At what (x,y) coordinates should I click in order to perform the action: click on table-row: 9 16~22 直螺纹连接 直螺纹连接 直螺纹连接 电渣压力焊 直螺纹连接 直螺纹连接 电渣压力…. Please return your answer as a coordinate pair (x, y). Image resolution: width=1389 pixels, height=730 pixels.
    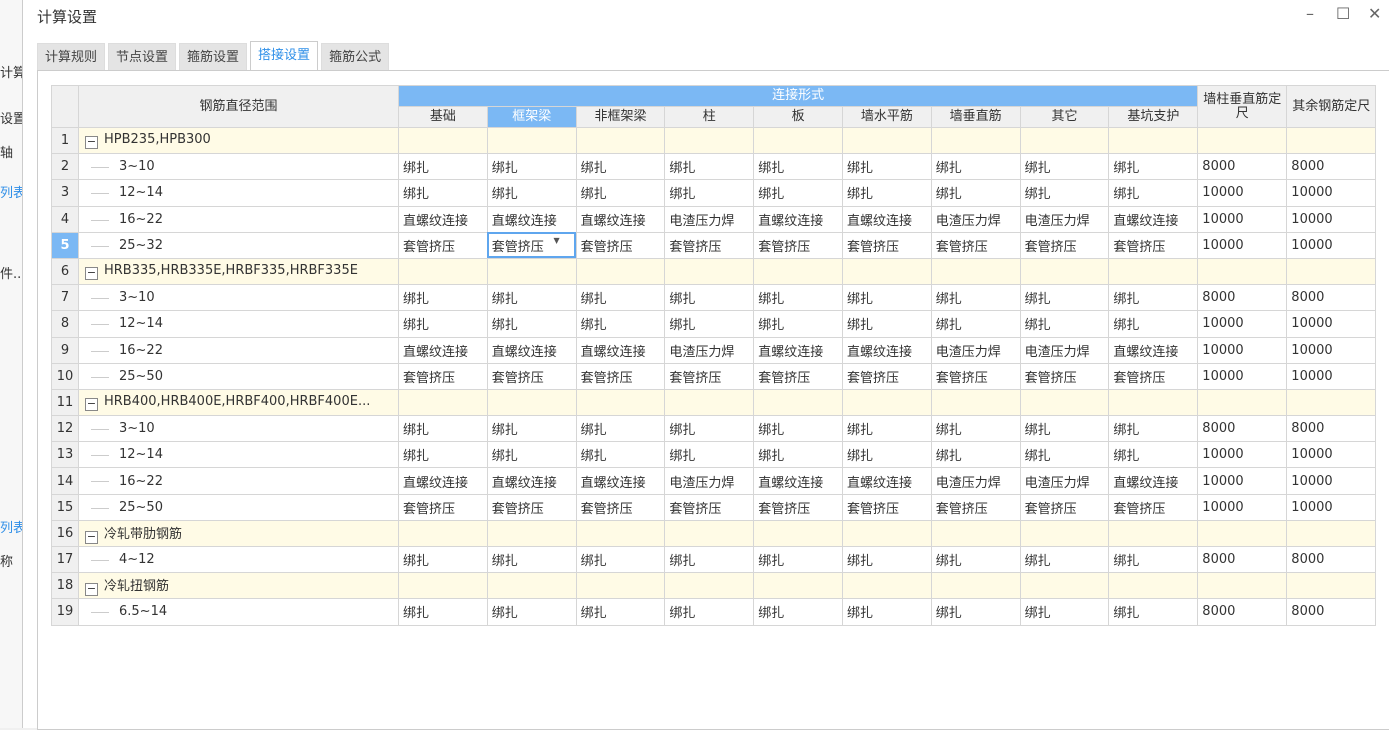
    Looking at the image, I should click on (714, 350).